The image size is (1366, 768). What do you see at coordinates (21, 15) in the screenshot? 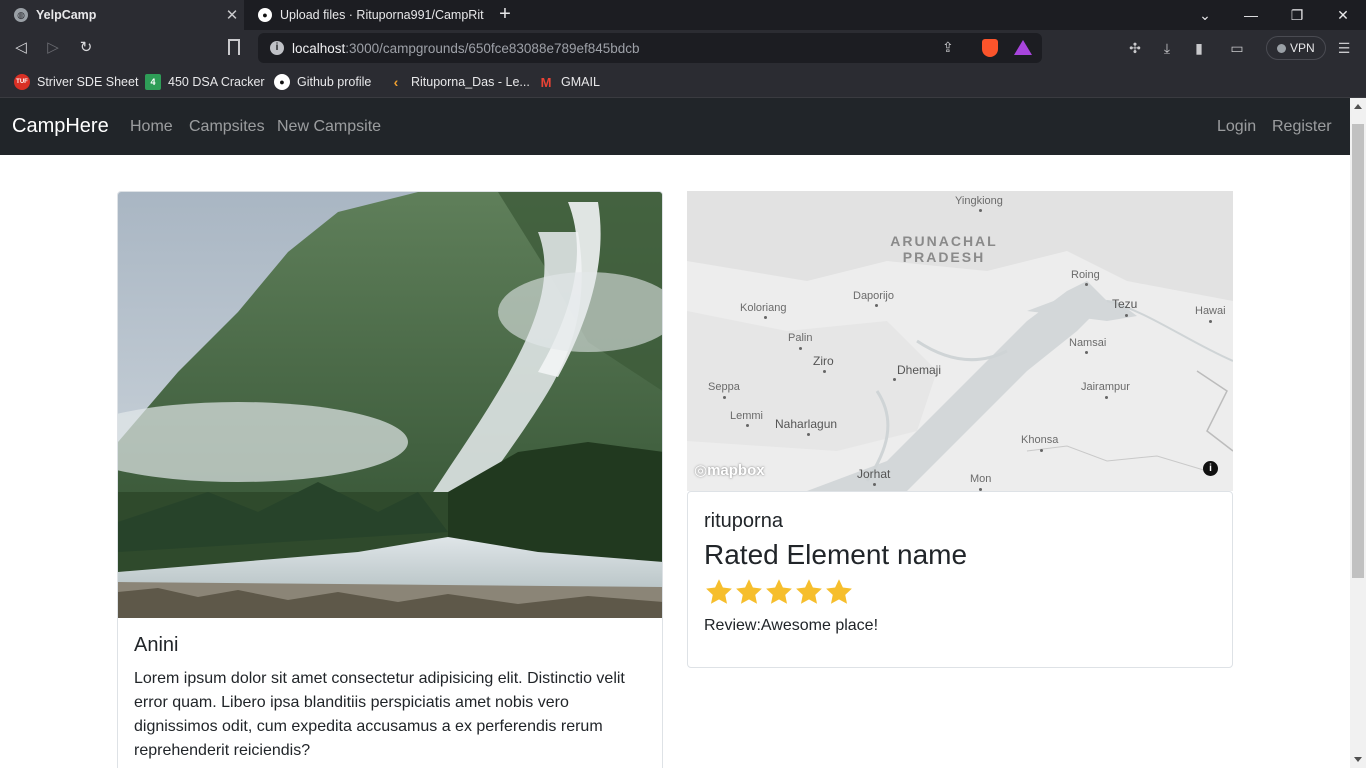
I see `globe-icon: ◍` at bounding box center [21, 15].